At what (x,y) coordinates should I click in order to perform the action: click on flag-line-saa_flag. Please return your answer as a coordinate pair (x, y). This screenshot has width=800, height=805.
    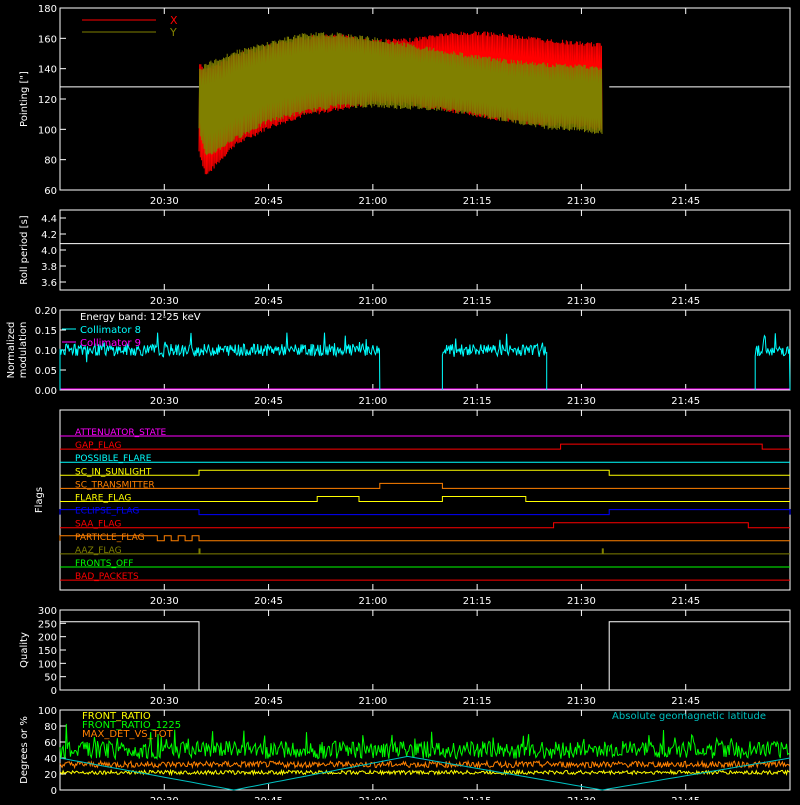
    Looking at the image, I should click on (425, 525).